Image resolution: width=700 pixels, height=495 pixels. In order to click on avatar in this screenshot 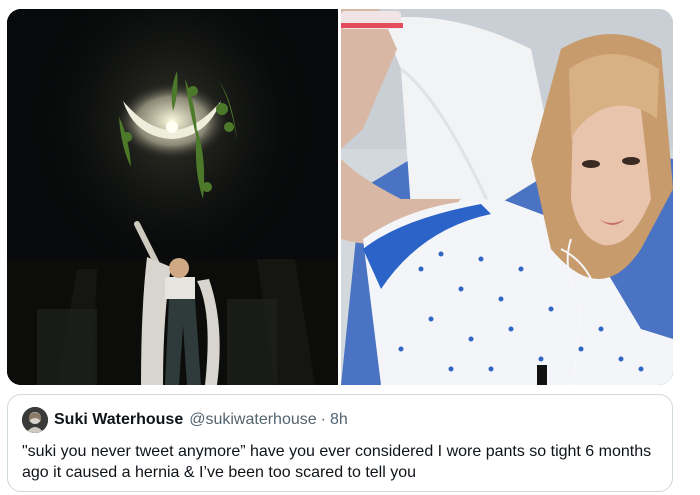, I will do `click(35, 420)`.